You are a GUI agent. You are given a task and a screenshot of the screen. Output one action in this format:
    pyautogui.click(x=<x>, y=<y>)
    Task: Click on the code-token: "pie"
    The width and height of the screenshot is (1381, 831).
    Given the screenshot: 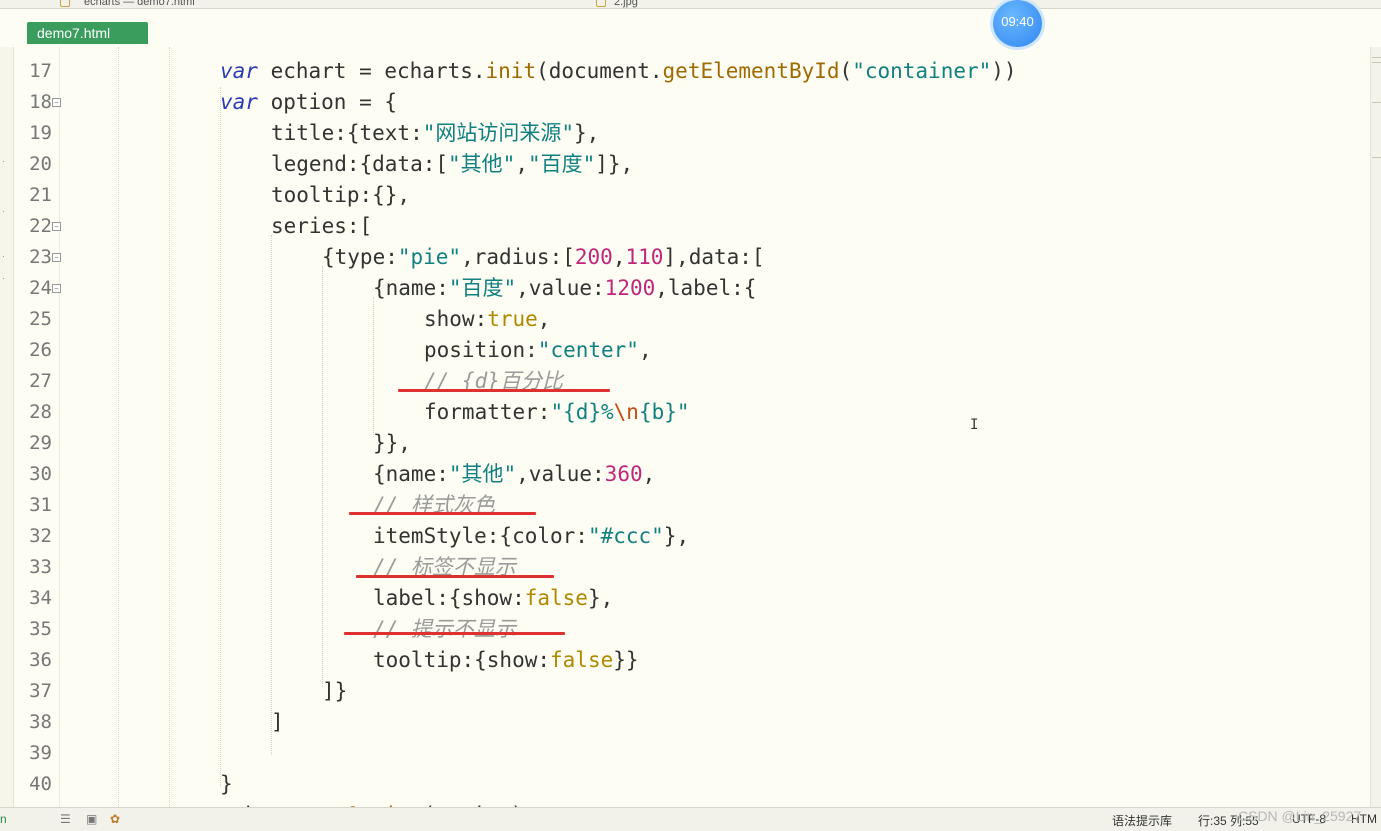 What is the action you would take?
    pyautogui.click(x=429, y=257)
    